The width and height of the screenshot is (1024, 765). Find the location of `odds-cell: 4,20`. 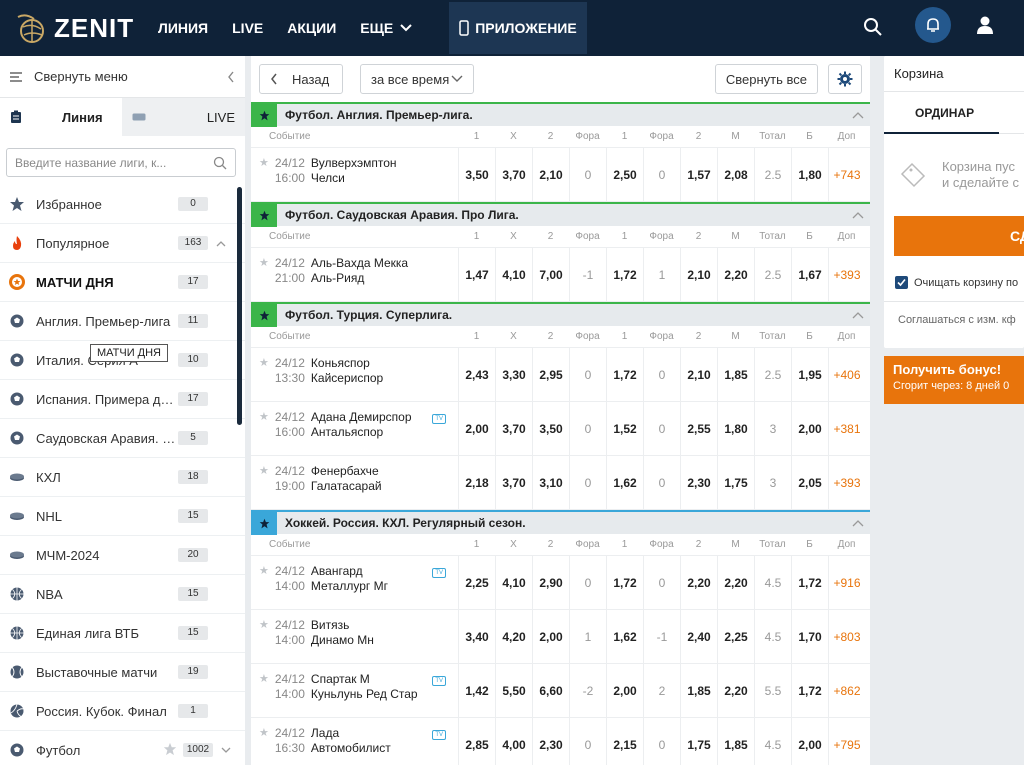

odds-cell: 4,20 is located at coordinates (513, 636).